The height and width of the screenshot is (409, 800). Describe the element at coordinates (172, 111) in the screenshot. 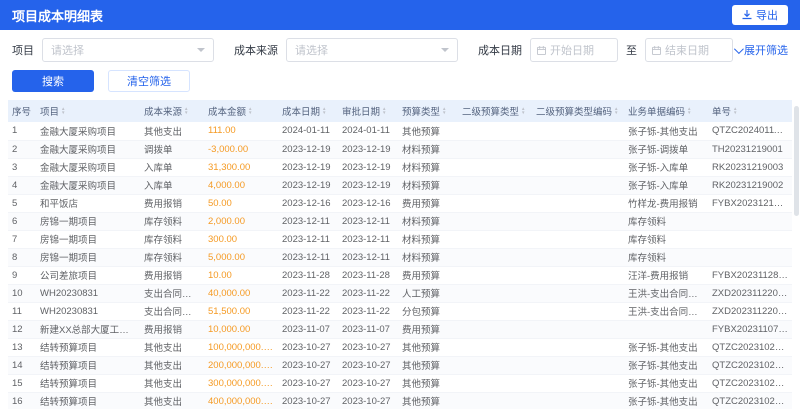

I see `column-header: 成本来源 ▲ ▼` at that location.